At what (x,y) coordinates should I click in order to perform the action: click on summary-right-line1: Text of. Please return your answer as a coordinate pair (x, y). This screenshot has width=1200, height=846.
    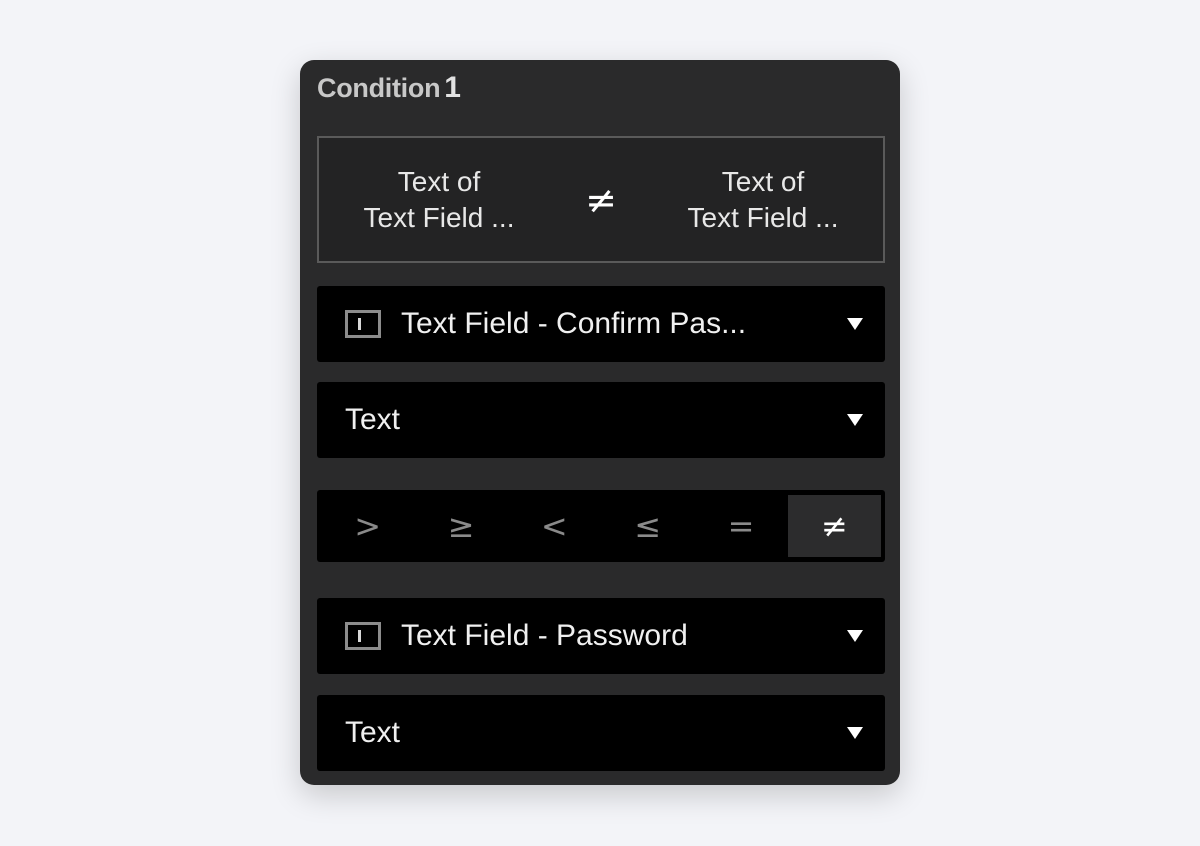
    Looking at the image, I should click on (763, 181).